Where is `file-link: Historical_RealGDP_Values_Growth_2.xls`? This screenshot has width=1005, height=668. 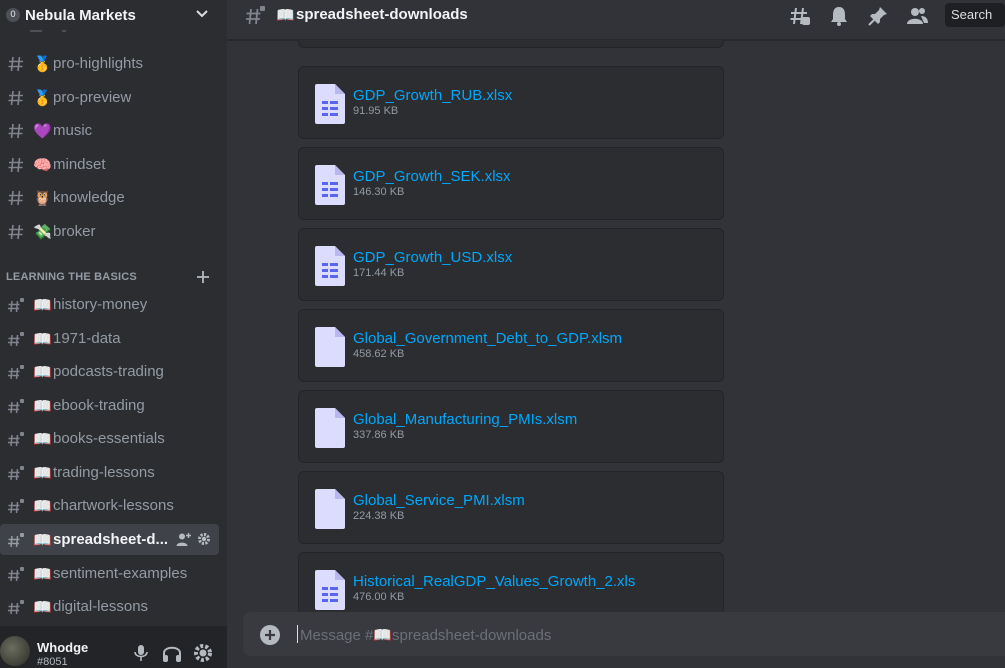 file-link: Historical_RealGDP_Values_Growth_2.xls is located at coordinates (494, 581).